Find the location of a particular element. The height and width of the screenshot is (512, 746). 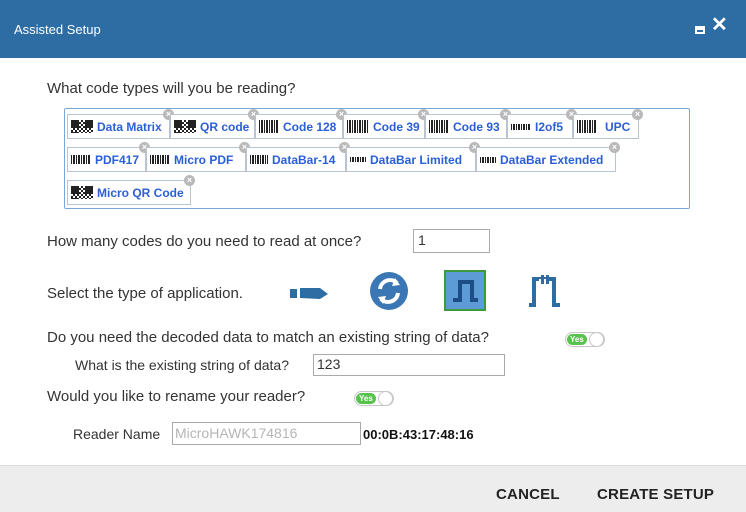

dialog-footer: CANCEL CREATE SETUP is located at coordinates (373, 488).